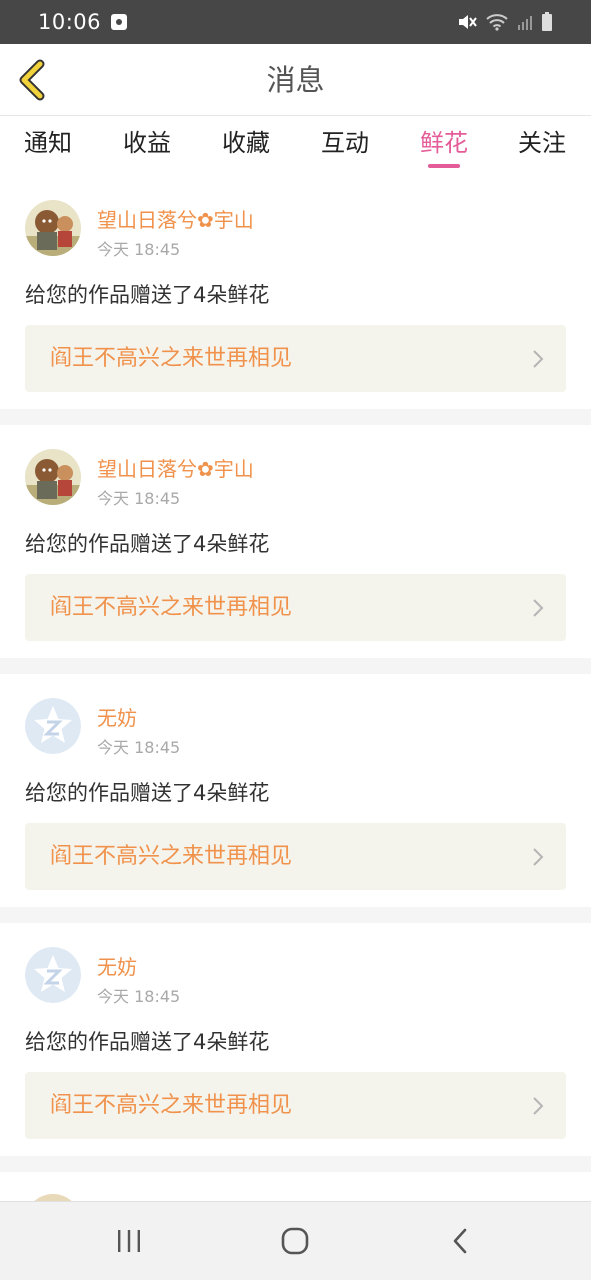 Image resolution: width=591 pixels, height=1280 pixels. What do you see at coordinates (48, 146) in the screenshot?
I see `tab-notifications: 通知` at bounding box center [48, 146].